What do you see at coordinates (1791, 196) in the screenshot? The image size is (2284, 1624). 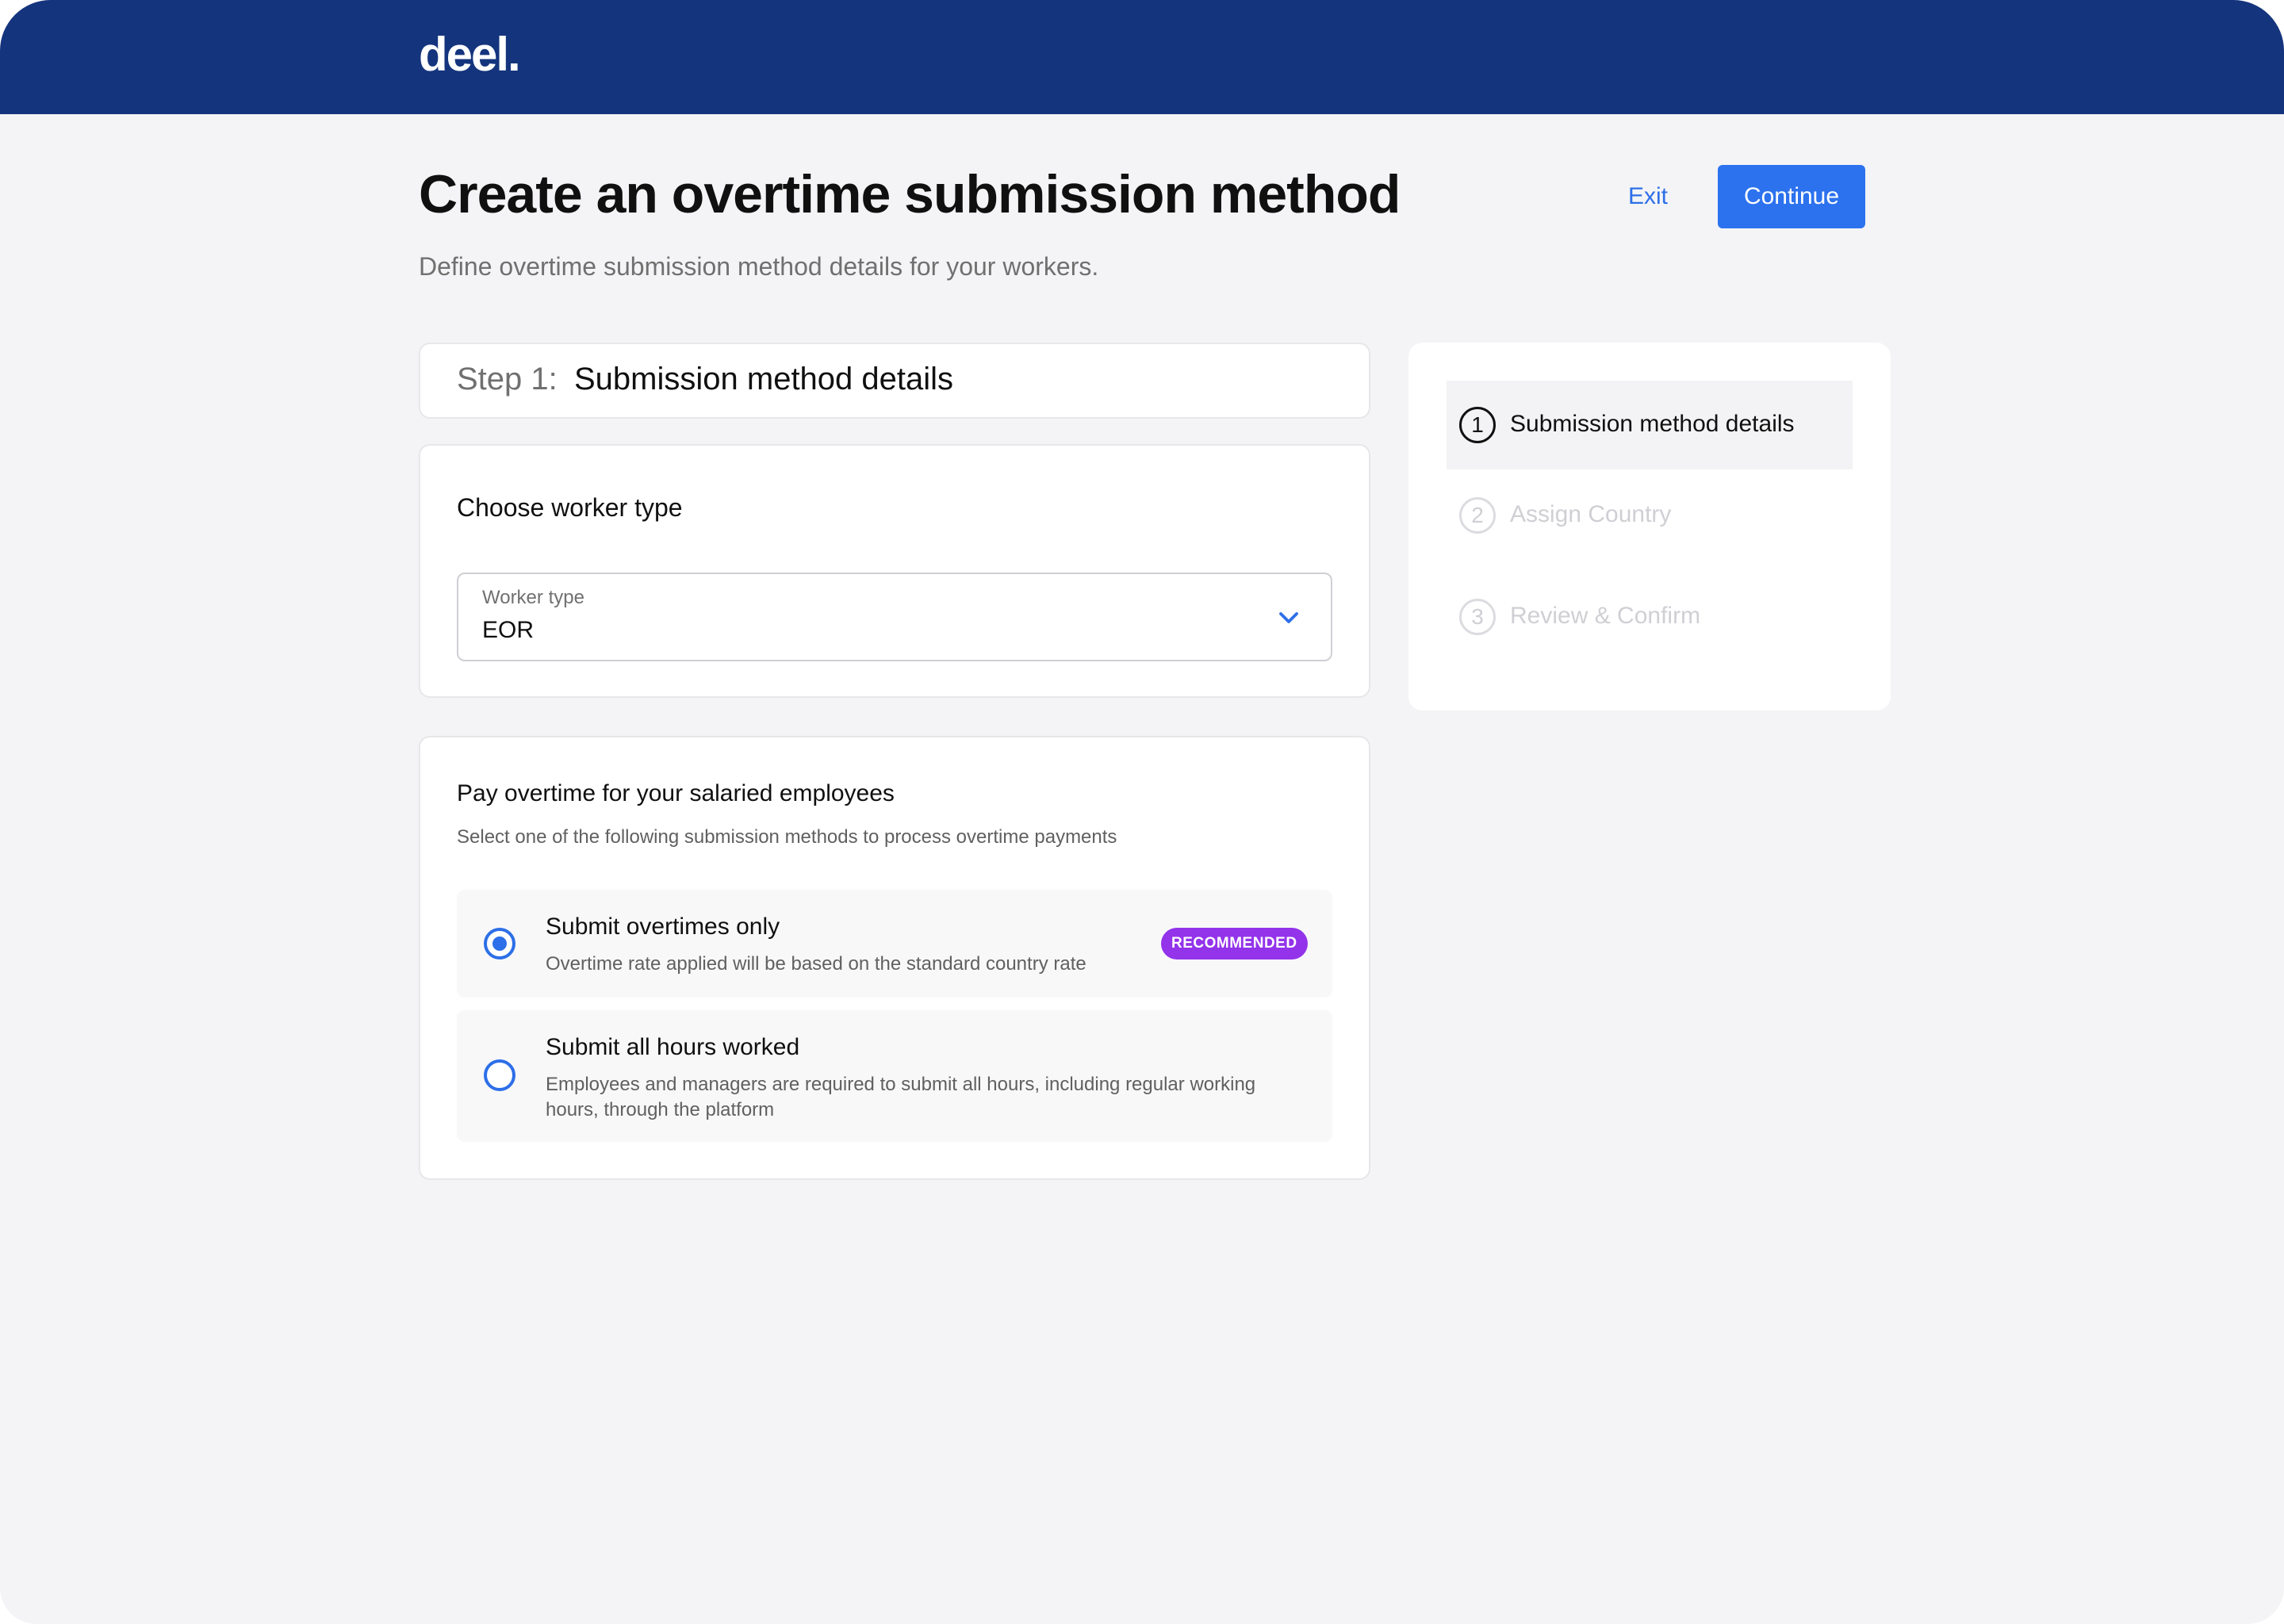 I see `continue-button: Continue` at bounding box center [1791, 196].